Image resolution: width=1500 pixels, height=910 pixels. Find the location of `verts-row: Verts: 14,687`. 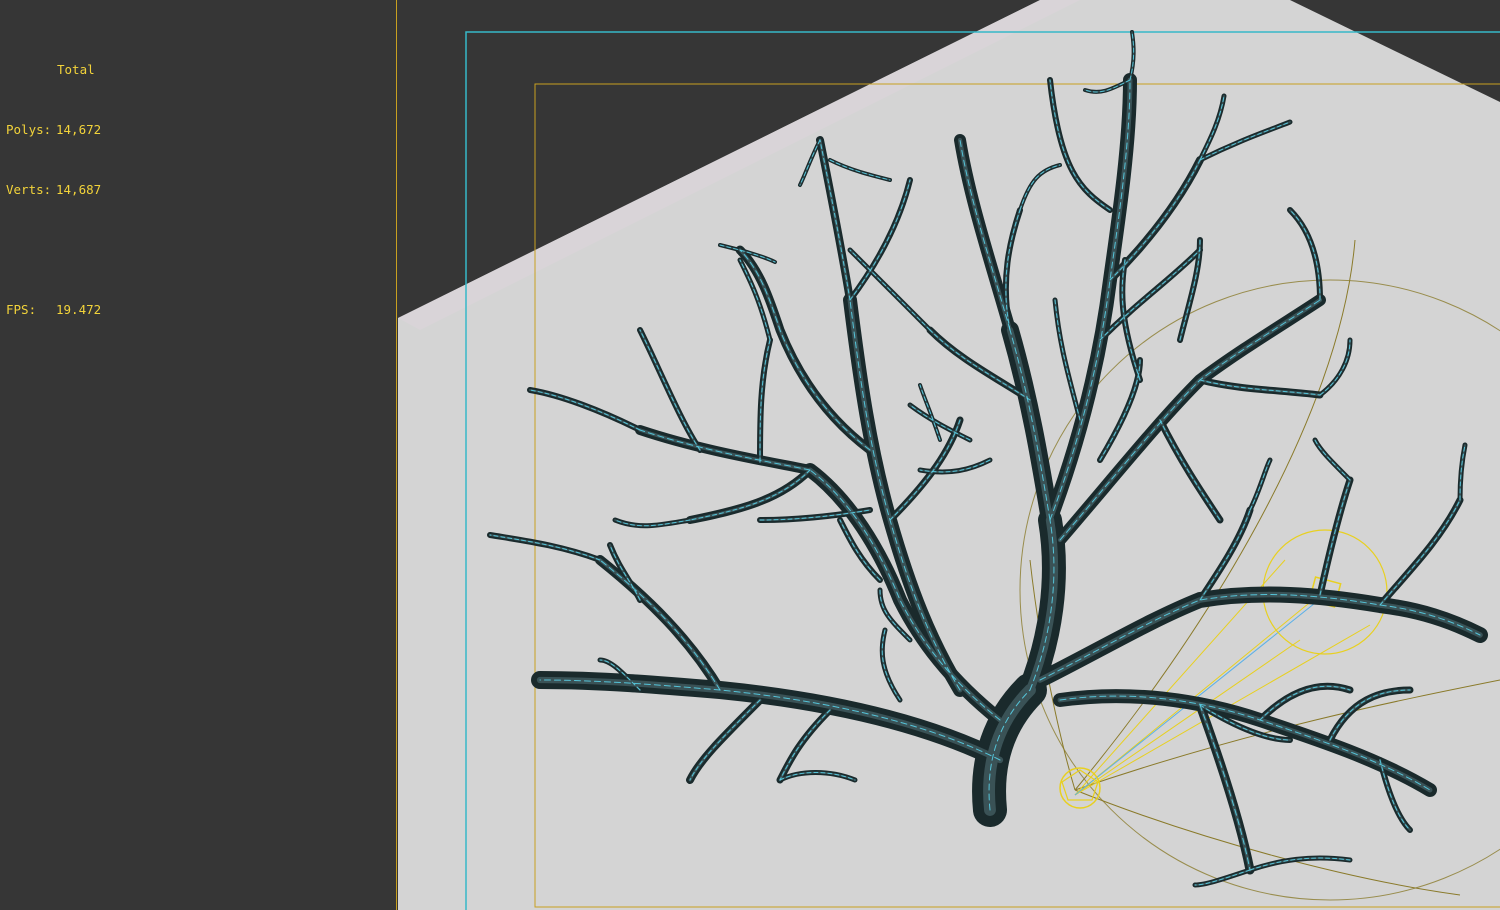

verts-row: Verts: 14,687 is located at coordinates (53, 190).